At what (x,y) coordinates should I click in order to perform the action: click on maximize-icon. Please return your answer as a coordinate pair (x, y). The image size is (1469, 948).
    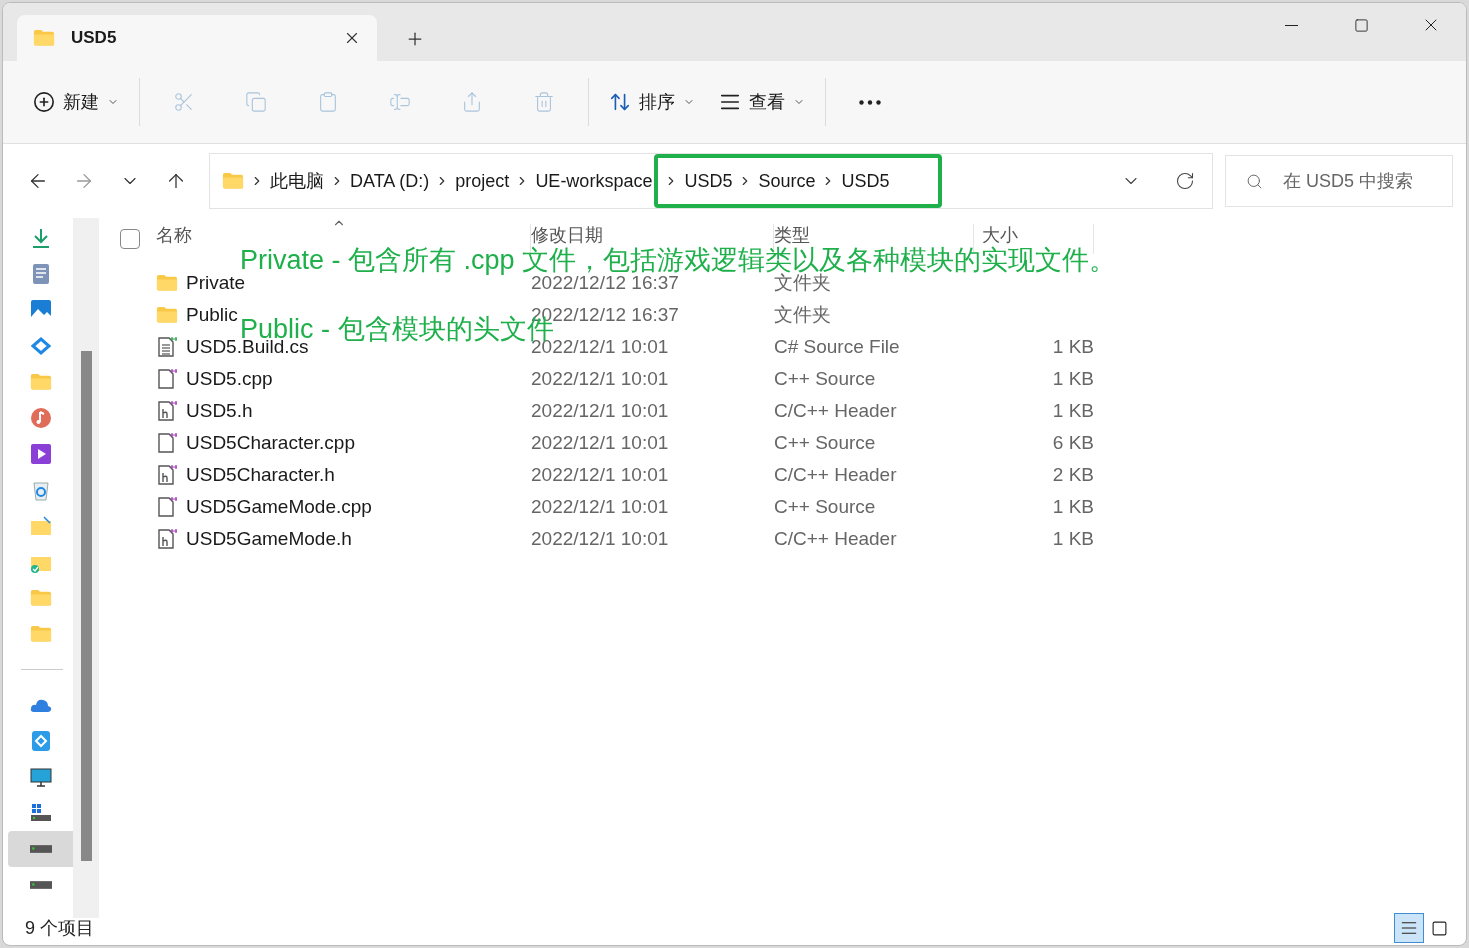
    Looking at the image, I should click on (1361, 25).